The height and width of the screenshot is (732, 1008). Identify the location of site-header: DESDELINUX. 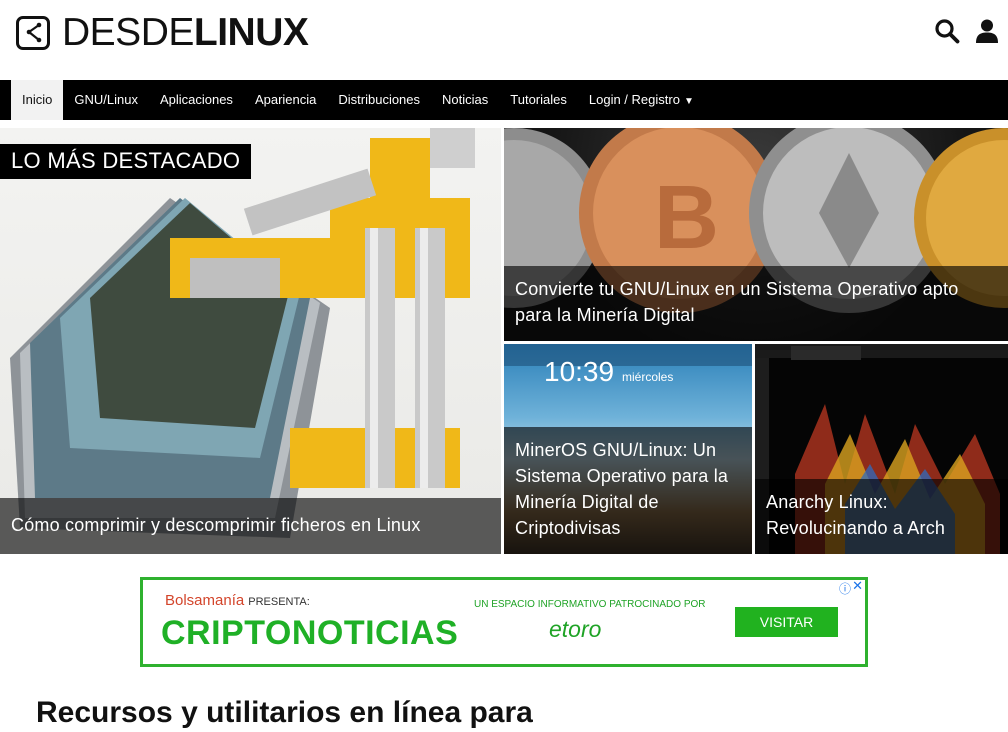
(504, 40).